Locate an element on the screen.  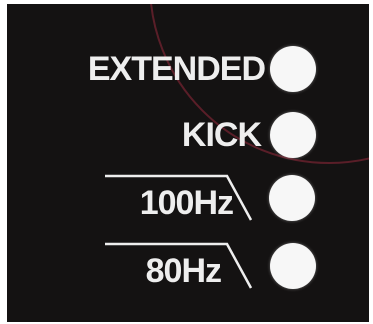
extended-led-button is located at coordinates (293, 69).